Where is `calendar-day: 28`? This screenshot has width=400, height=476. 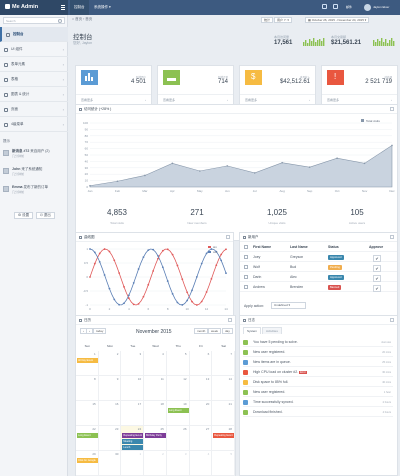
calendar-day: 28 is located at coordinates (223, 438).